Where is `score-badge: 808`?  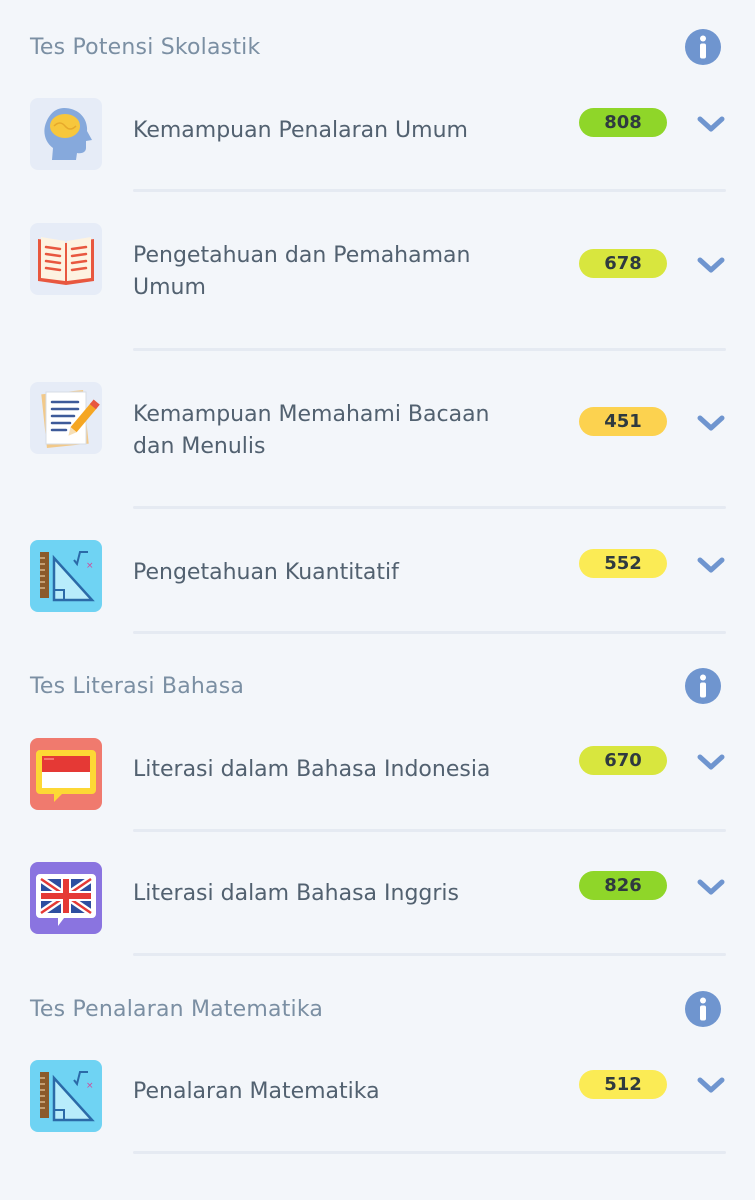 score-badge: 808 is located at coordinates (623, 122).